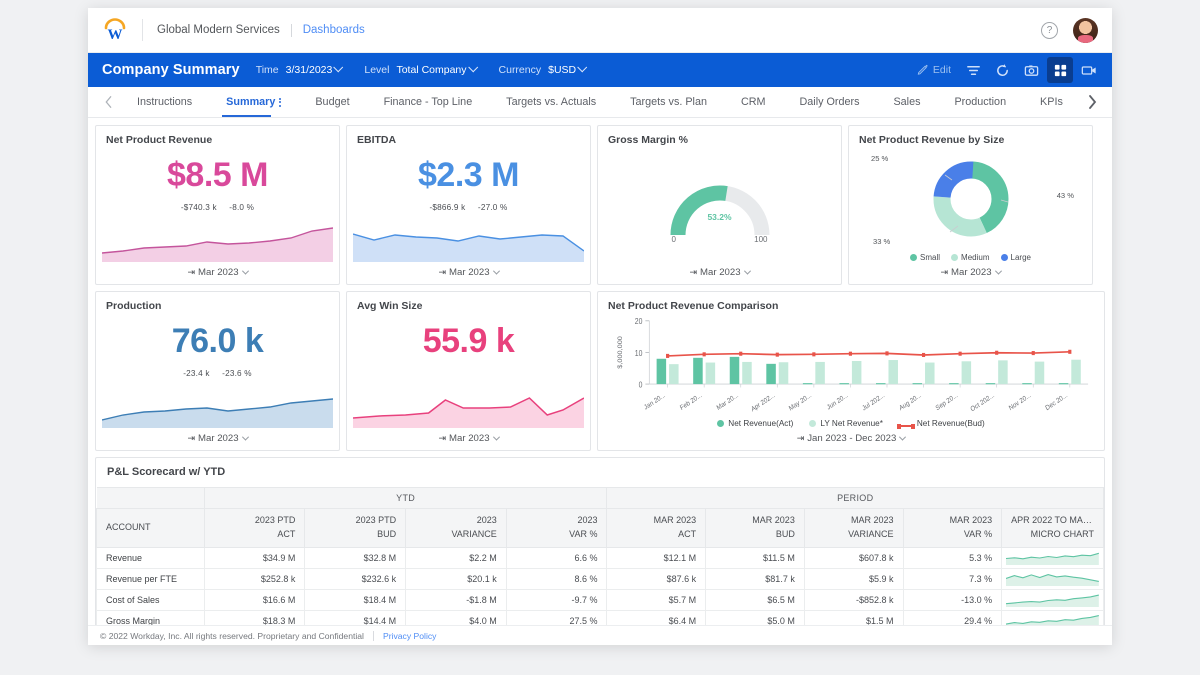  I want to click on edit-label: Edit, so click(941, 70).